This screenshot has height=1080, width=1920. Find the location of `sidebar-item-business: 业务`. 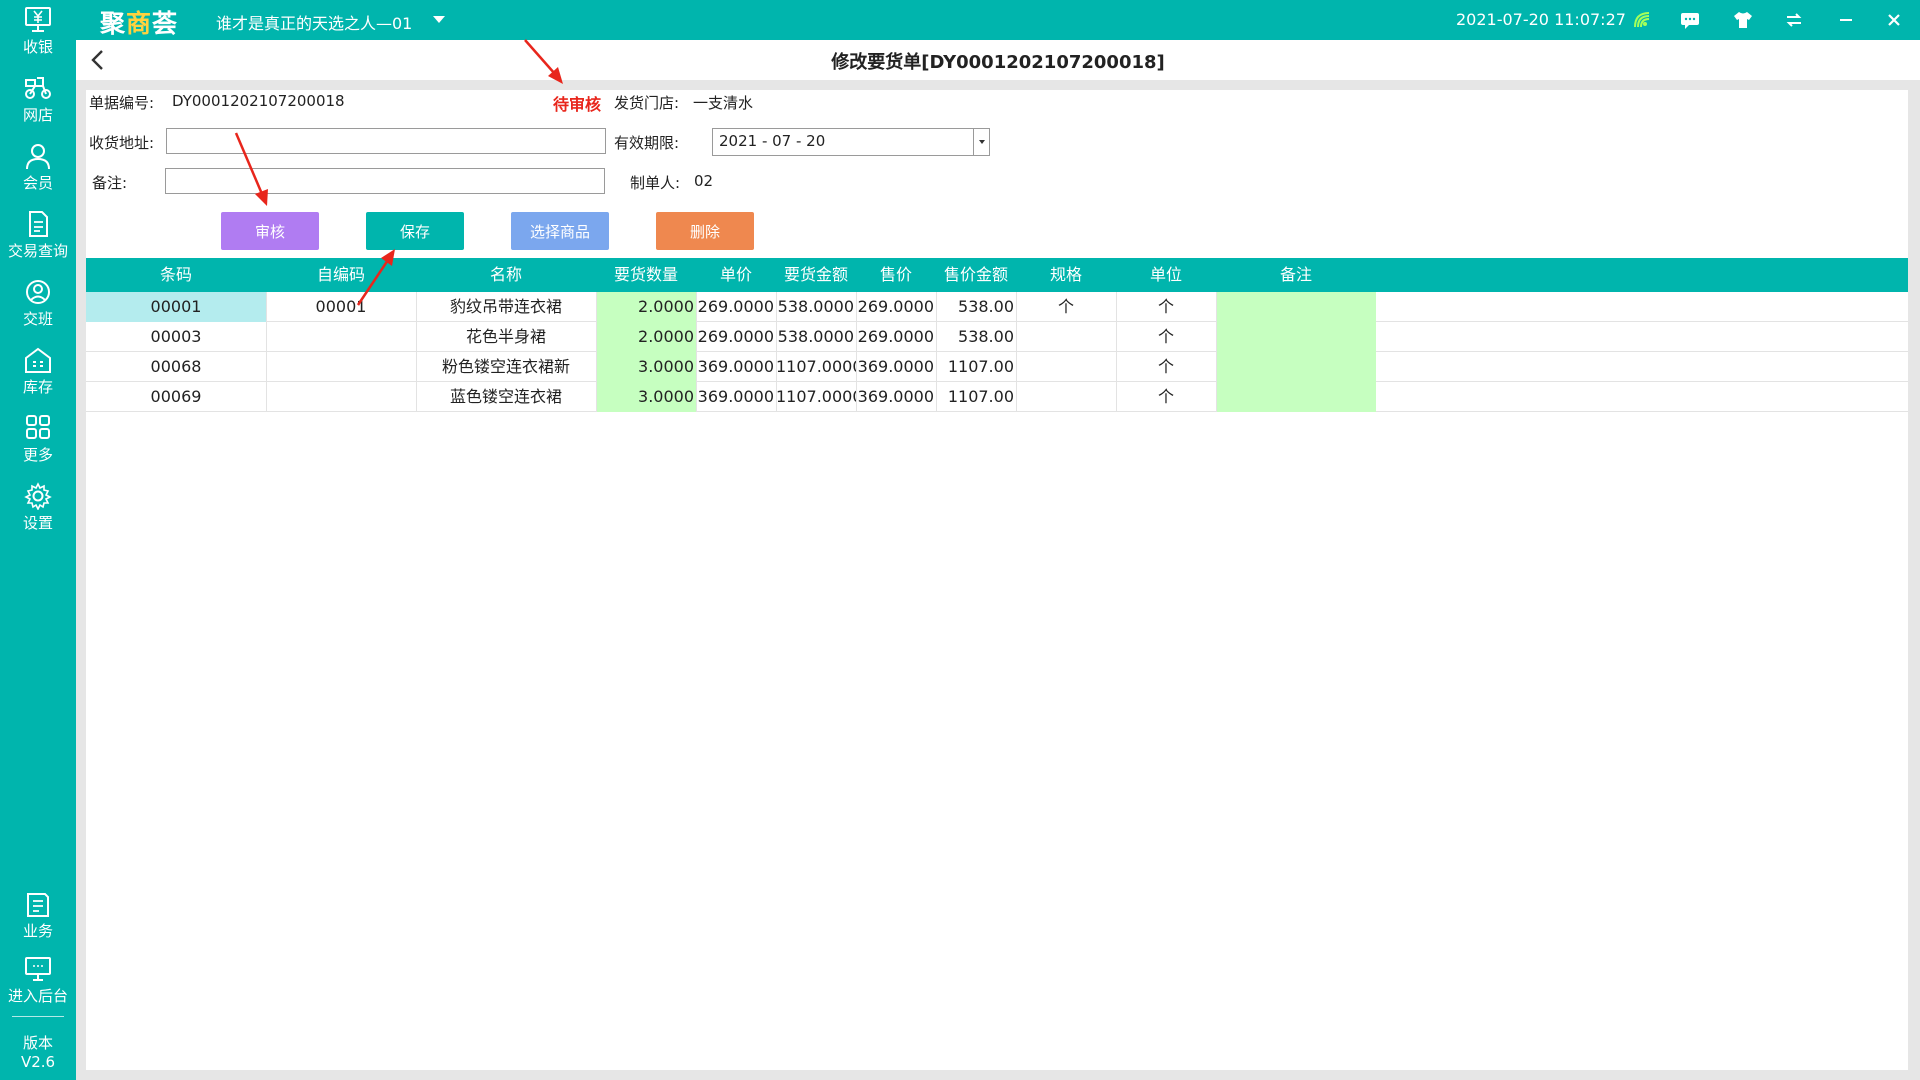

sidebar-item-business: 业务 is located at coordinates (38, 921).